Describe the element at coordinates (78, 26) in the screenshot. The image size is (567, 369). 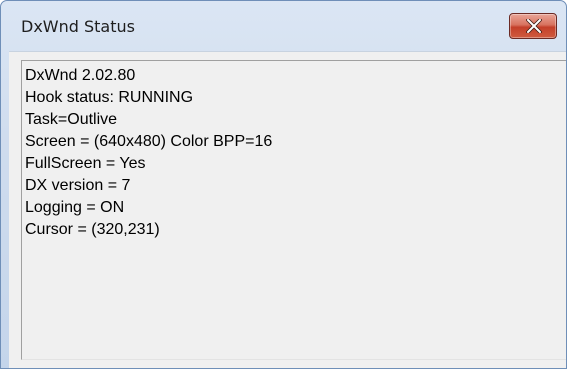
I see `window-title: DxWnd Status` at that location.